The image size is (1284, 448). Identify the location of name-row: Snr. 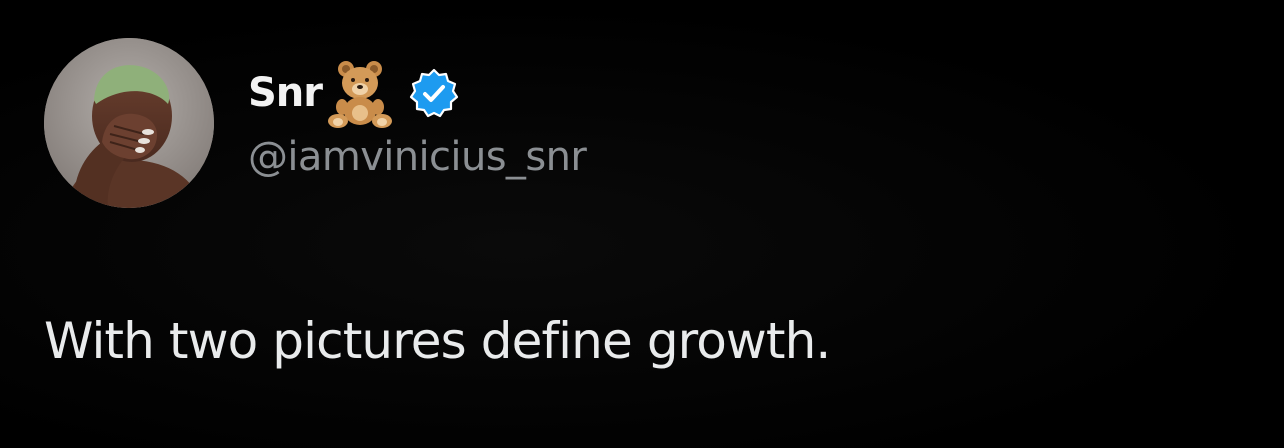
(417, 93).